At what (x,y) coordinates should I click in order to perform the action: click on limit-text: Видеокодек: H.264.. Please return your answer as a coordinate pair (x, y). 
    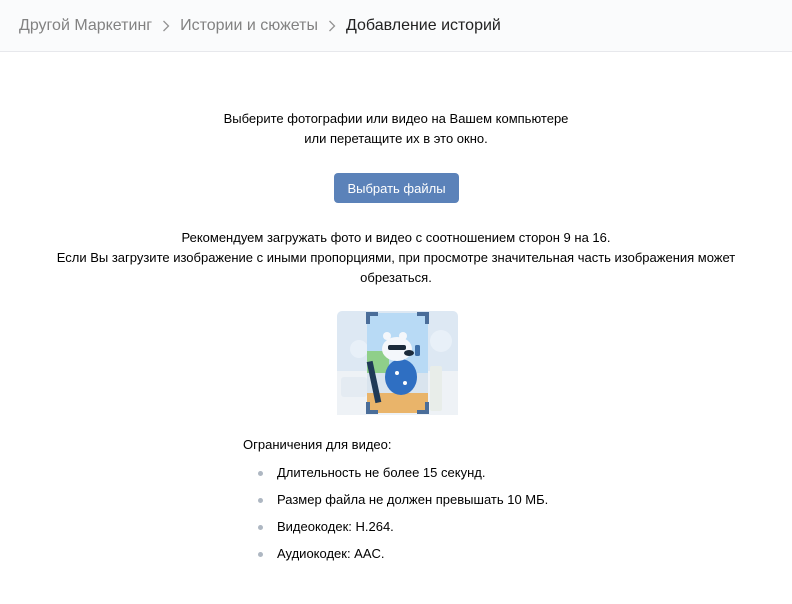
    Looking at the image, I should click on (335, 526).